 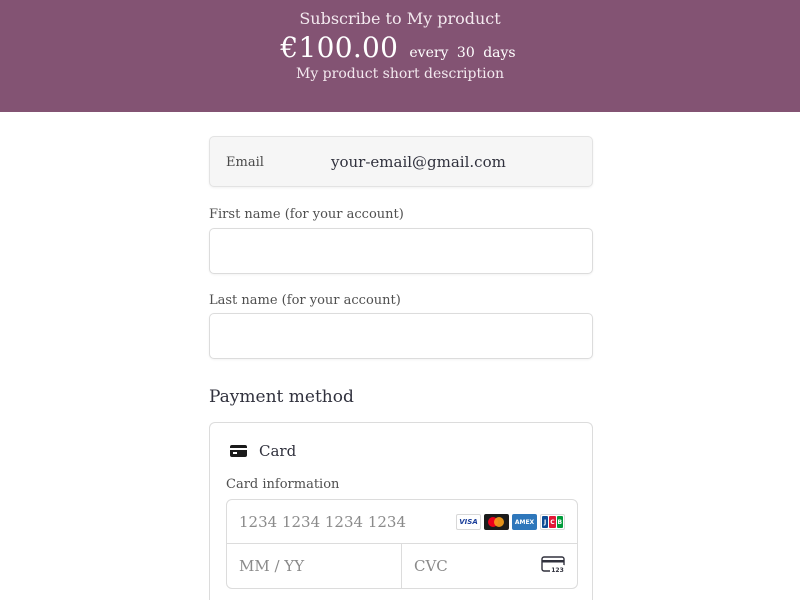 What do you see at coordinates (322, 522) in the screenshot?
I see `card-number-placeholder: 1234 1234 1234 1234` at bounding box center [322, 522].